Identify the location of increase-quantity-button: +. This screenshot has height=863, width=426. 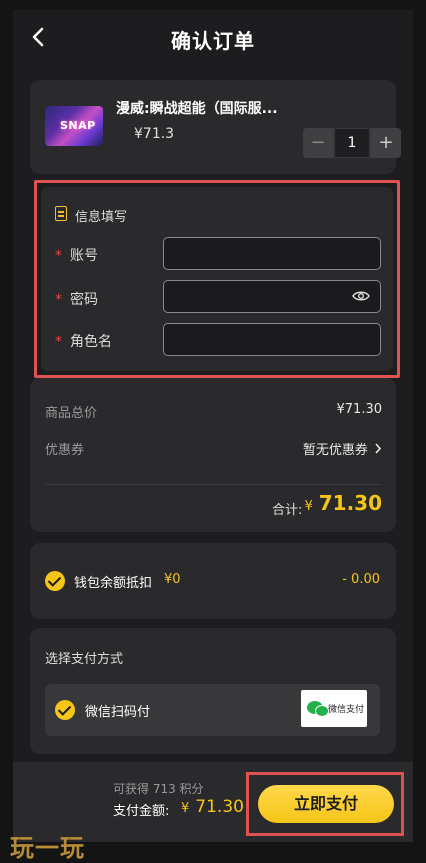
(386, 143).